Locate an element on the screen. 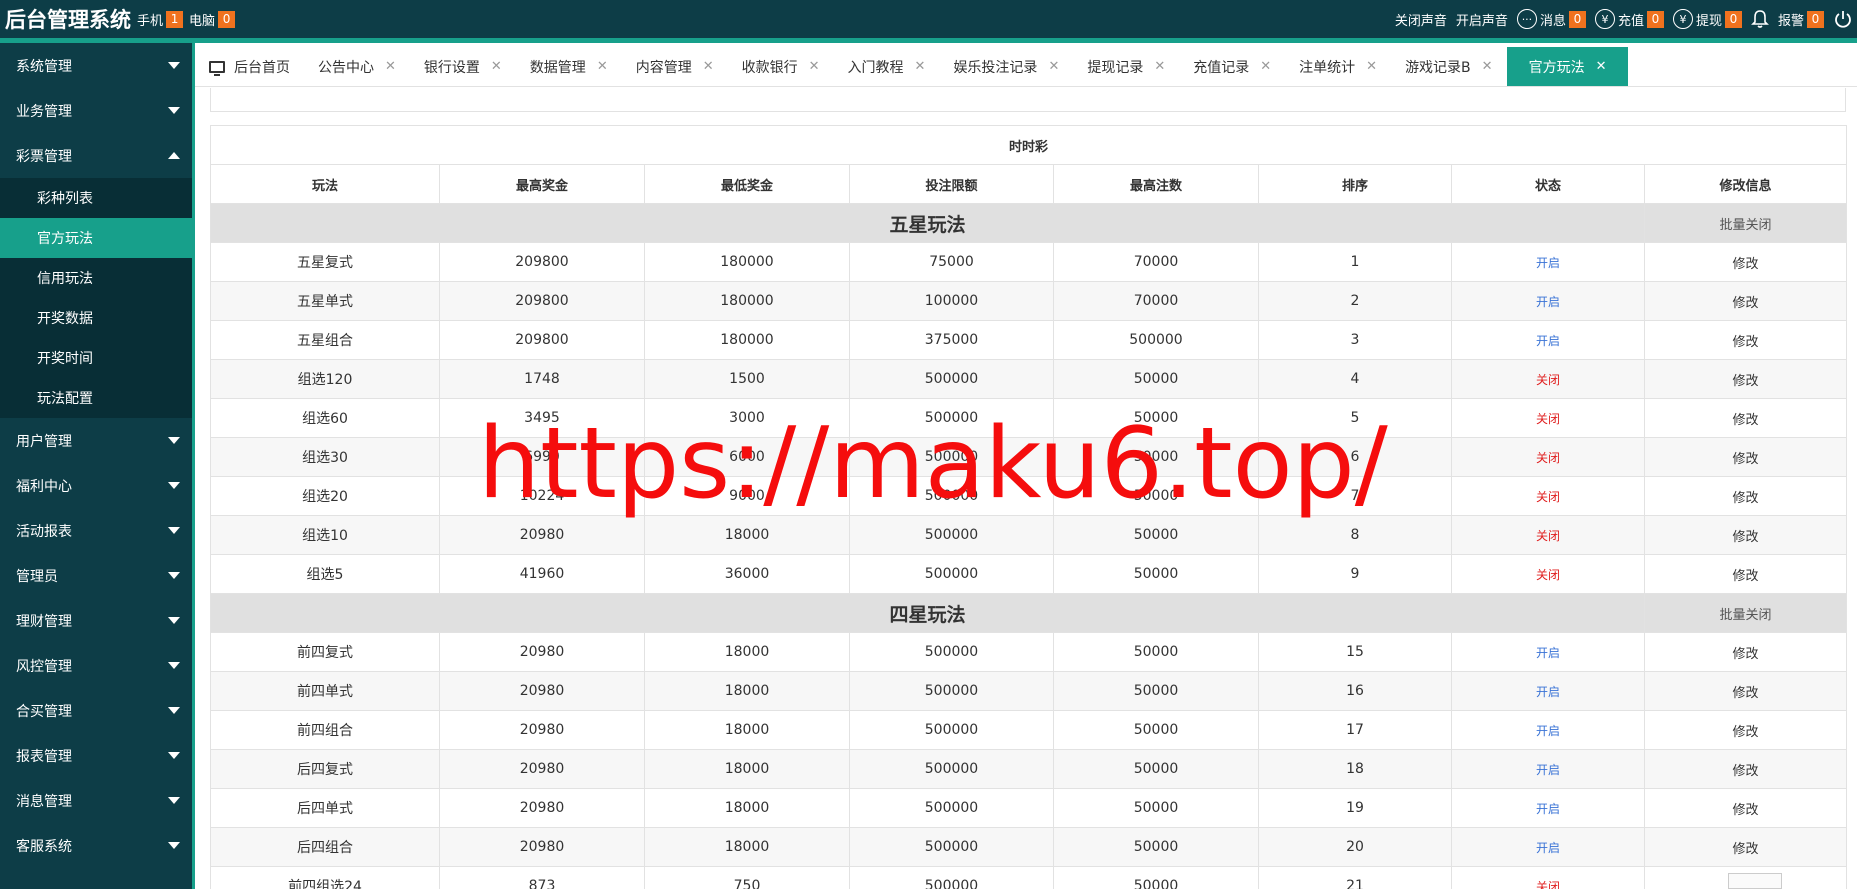 The height and width of the screenshot is (889, 1857). sidebar-menu-bottom-3: 管理员 is located at coordinates (96, 575).